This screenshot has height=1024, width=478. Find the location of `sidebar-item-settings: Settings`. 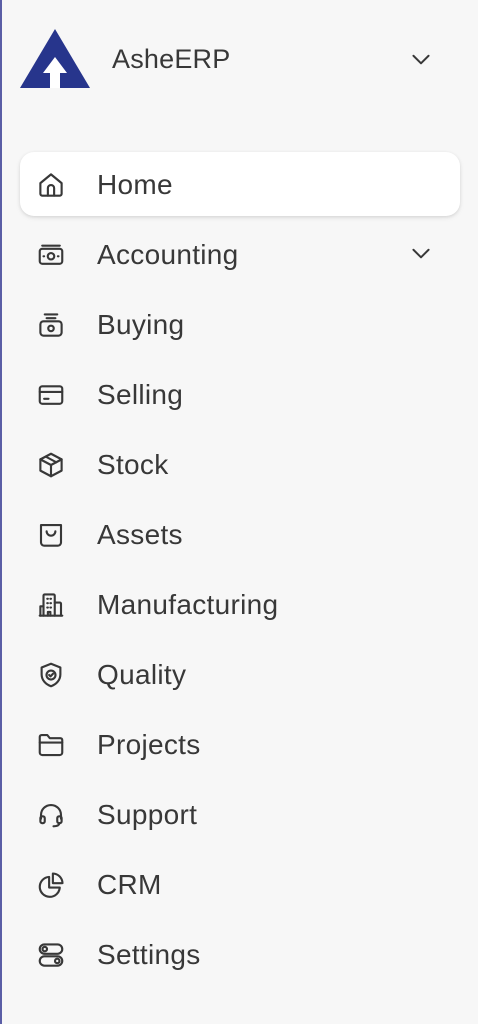

sidebar-item-settings: Settings is located at coordinates (240, 954).